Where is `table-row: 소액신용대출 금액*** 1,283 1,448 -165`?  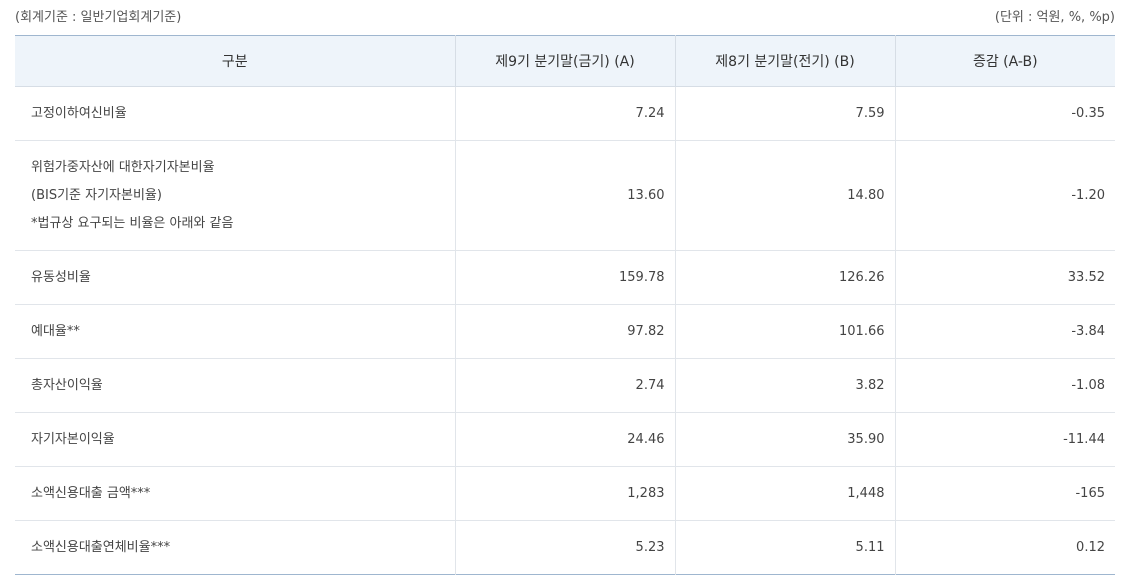 table-row: 소액신용대출 금액*** 1,283 1,448 -165 is located at coordinates (565, 493).